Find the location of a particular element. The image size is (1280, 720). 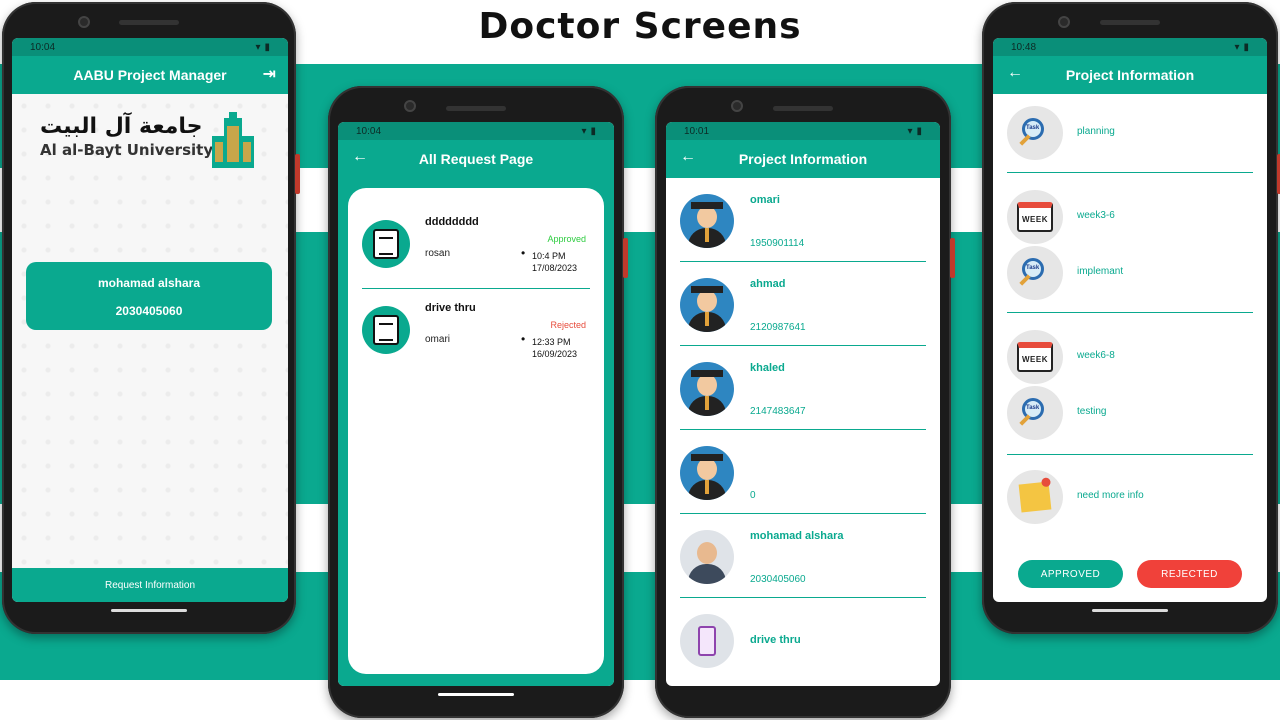

request-information-label: Request Information is located at coordinates (150, 585).